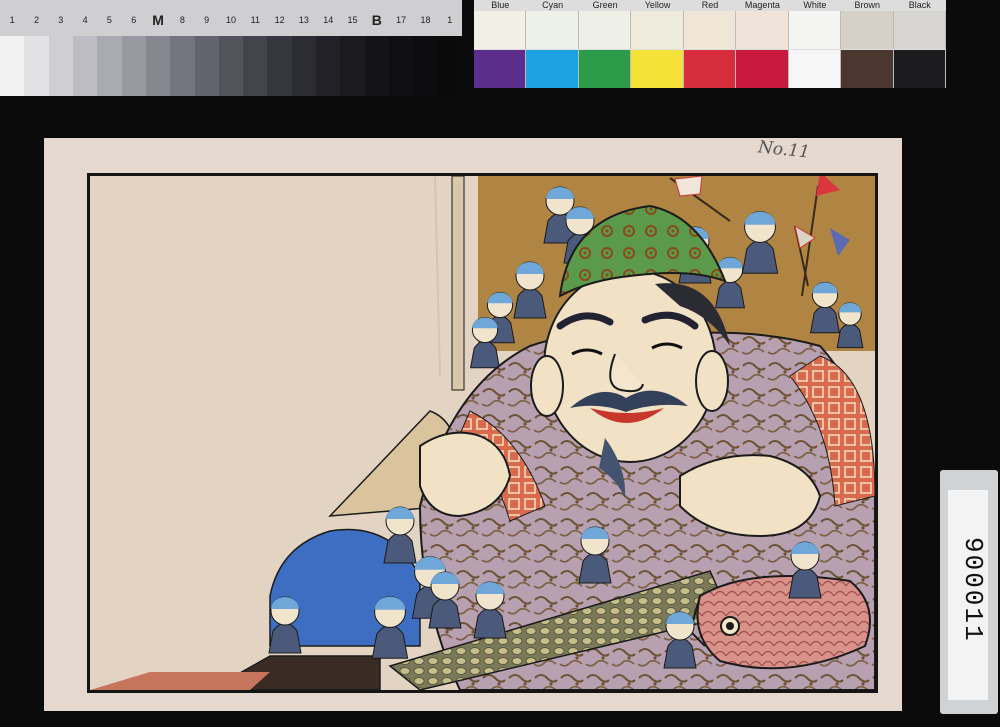 The height and width of the screenshot is (727, 1000). What do you see at coordinates (328, 20) in the screenshot?
I see `grey-tick: 14` at bounding box center [328, 20].